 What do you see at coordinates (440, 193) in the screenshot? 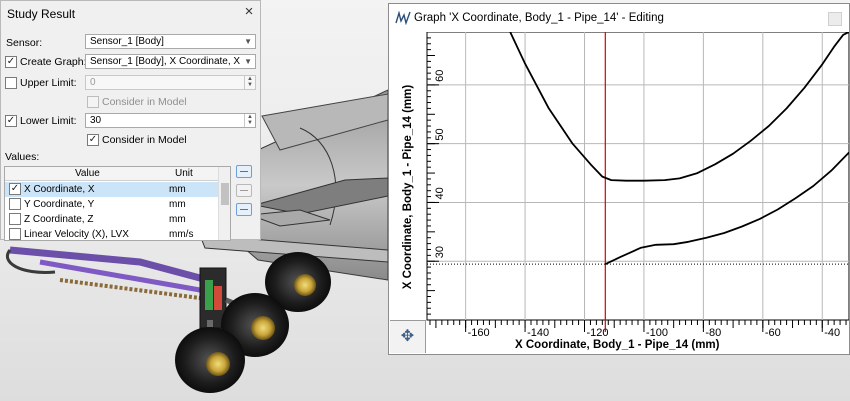
I see `y-tick-label: 40` at bounding box center [440, 193].